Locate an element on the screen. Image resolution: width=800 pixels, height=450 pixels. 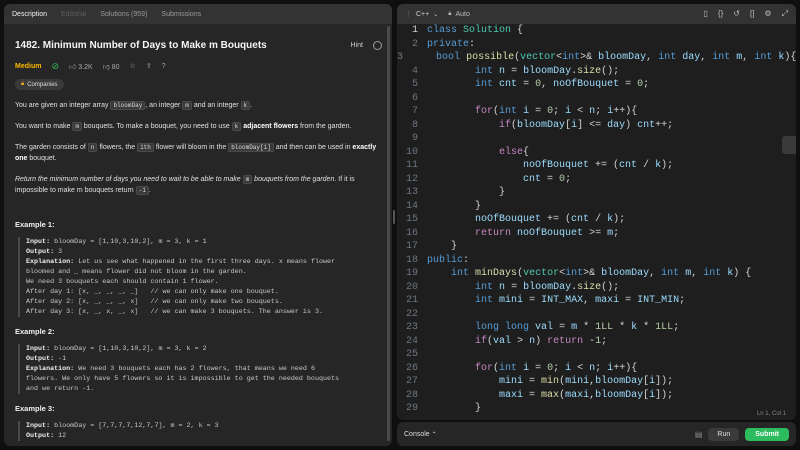
line-number: 27 is located at coordinates (411, 381).